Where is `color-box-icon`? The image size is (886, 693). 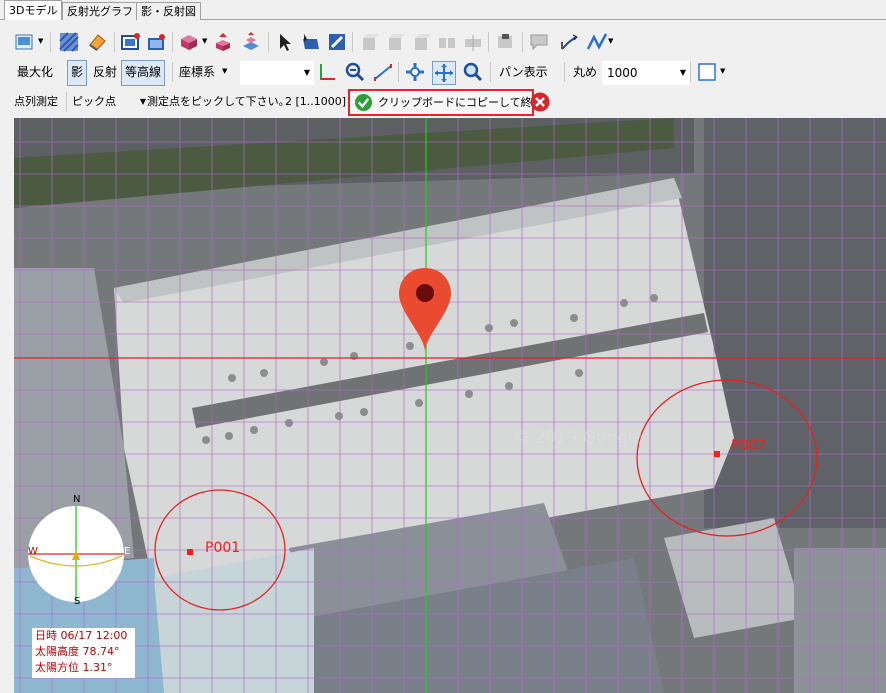 color-box-icon is located at coordinates (707, 72).